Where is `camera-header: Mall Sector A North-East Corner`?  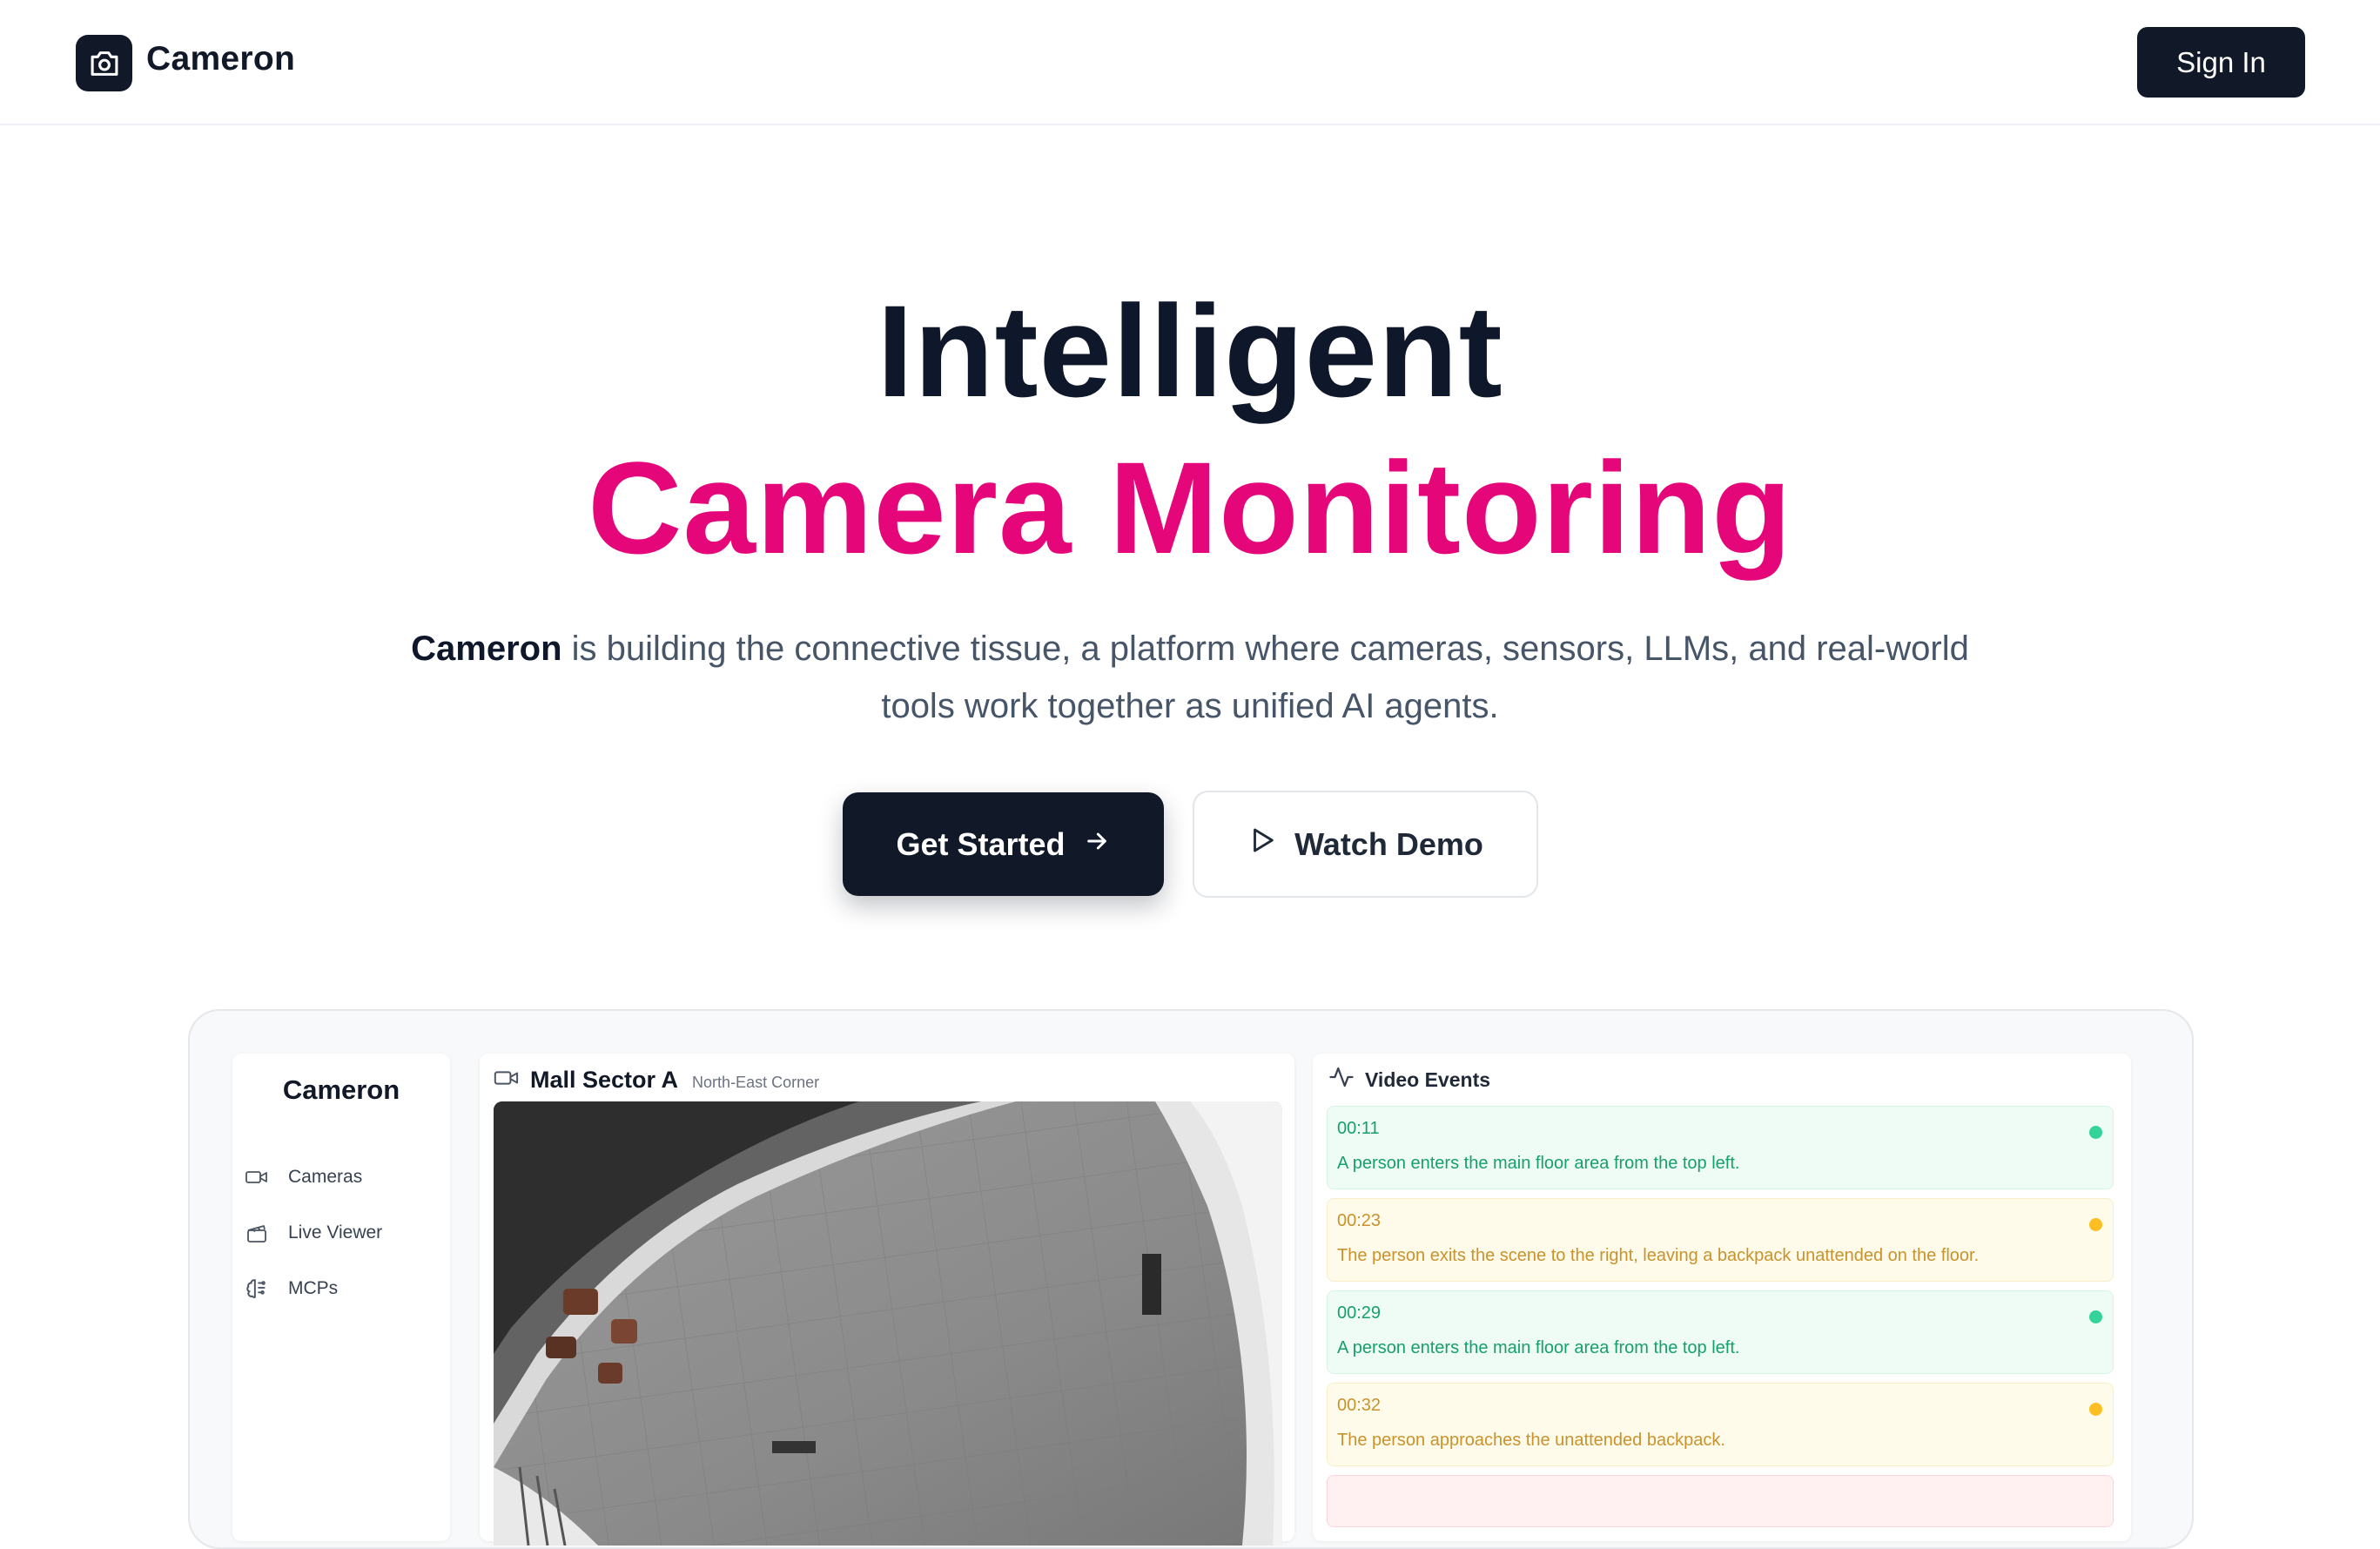
camera-header: Mall Sector A North-East Corner is located at coordinates (656, 1079).